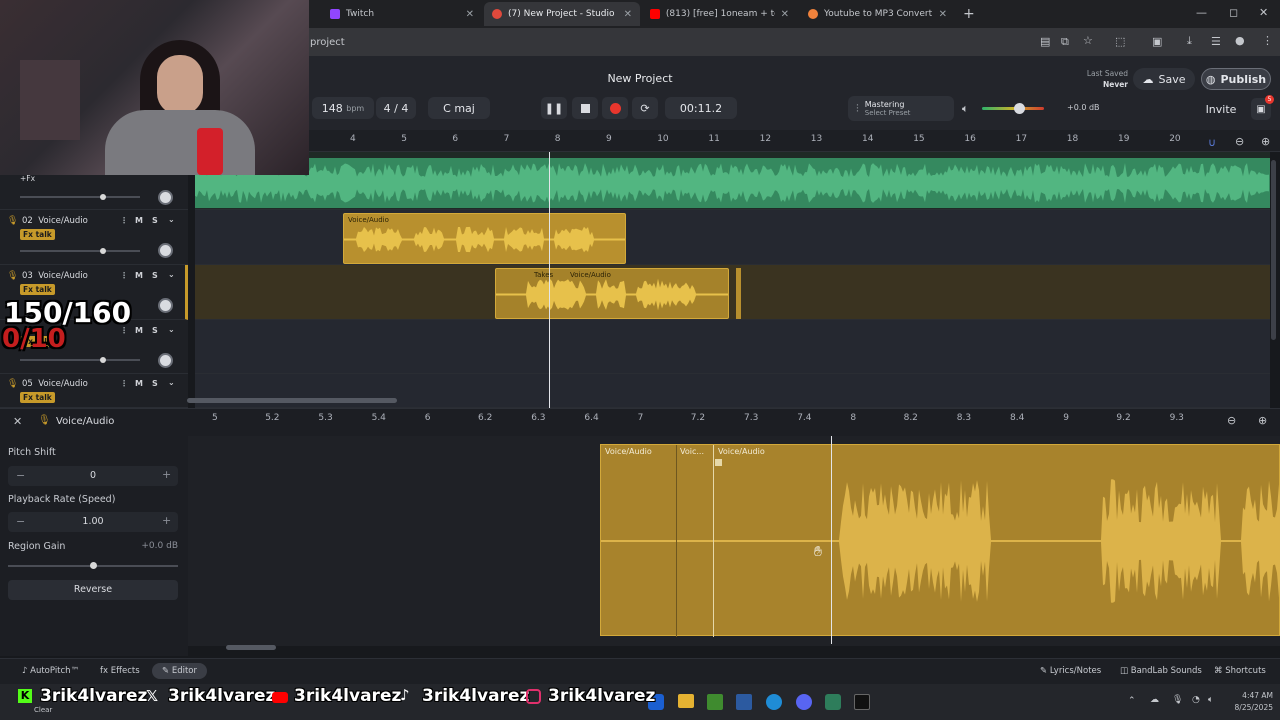 The width and height of the screenshot is (1280, 720). I want to click on beat-clip, so click(732, 183).